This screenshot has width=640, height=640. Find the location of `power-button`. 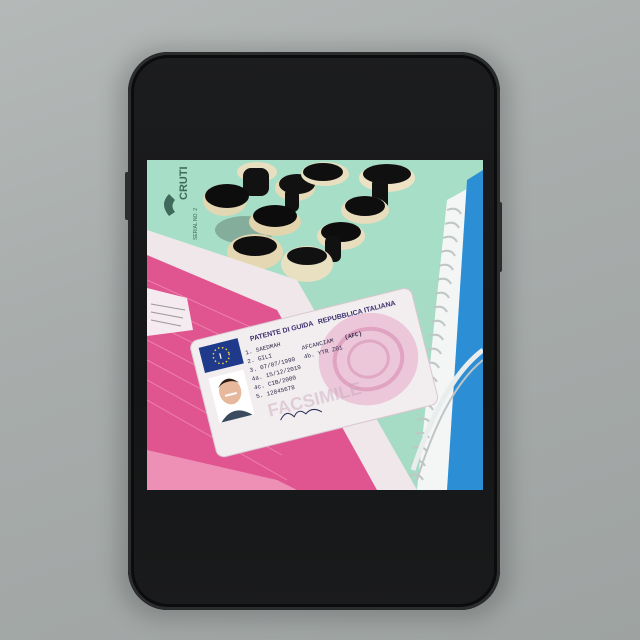

power-button is located at coordinates (500, 237).